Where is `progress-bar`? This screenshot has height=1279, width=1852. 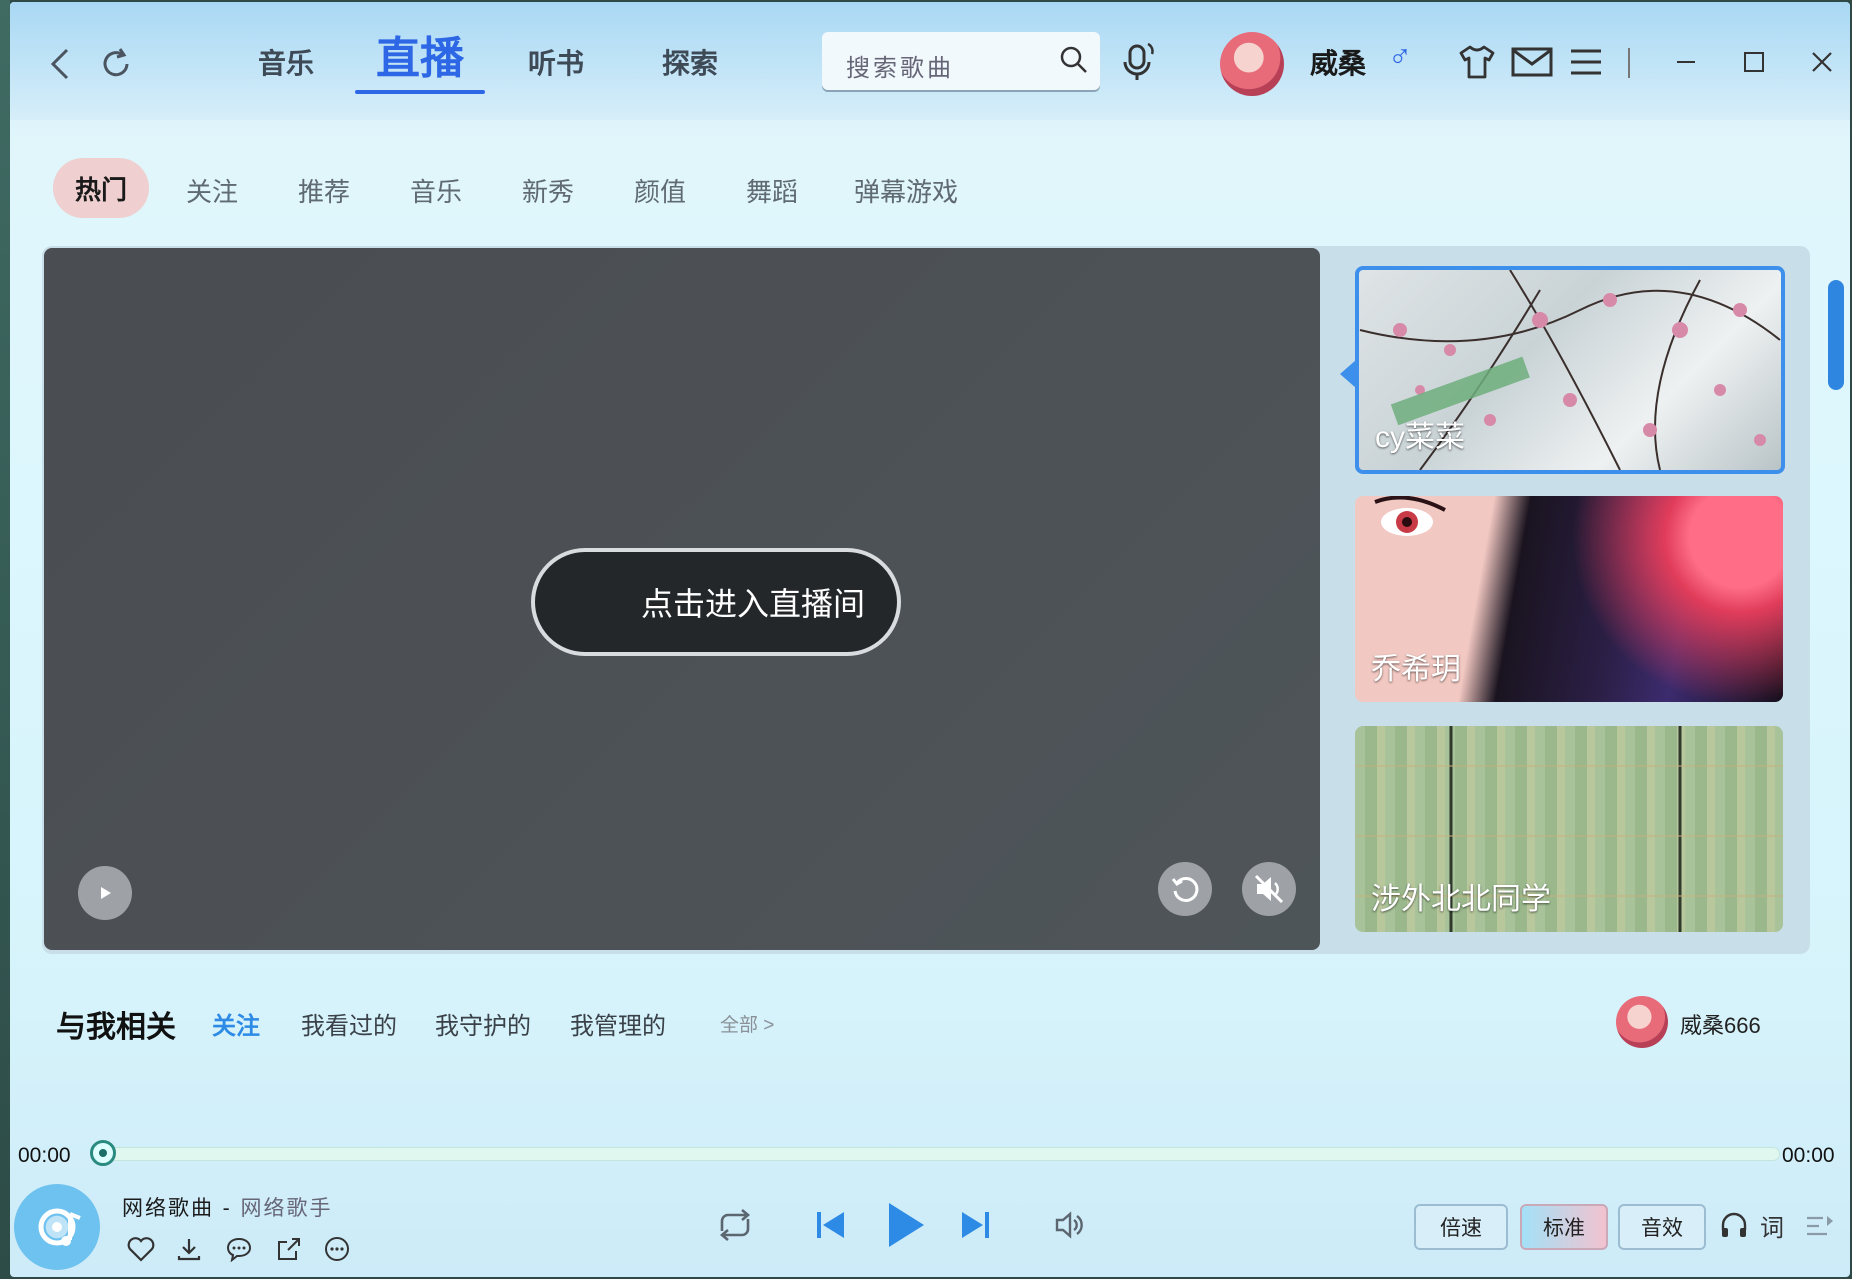
progress-bar is located at coordinates (940, 1154).